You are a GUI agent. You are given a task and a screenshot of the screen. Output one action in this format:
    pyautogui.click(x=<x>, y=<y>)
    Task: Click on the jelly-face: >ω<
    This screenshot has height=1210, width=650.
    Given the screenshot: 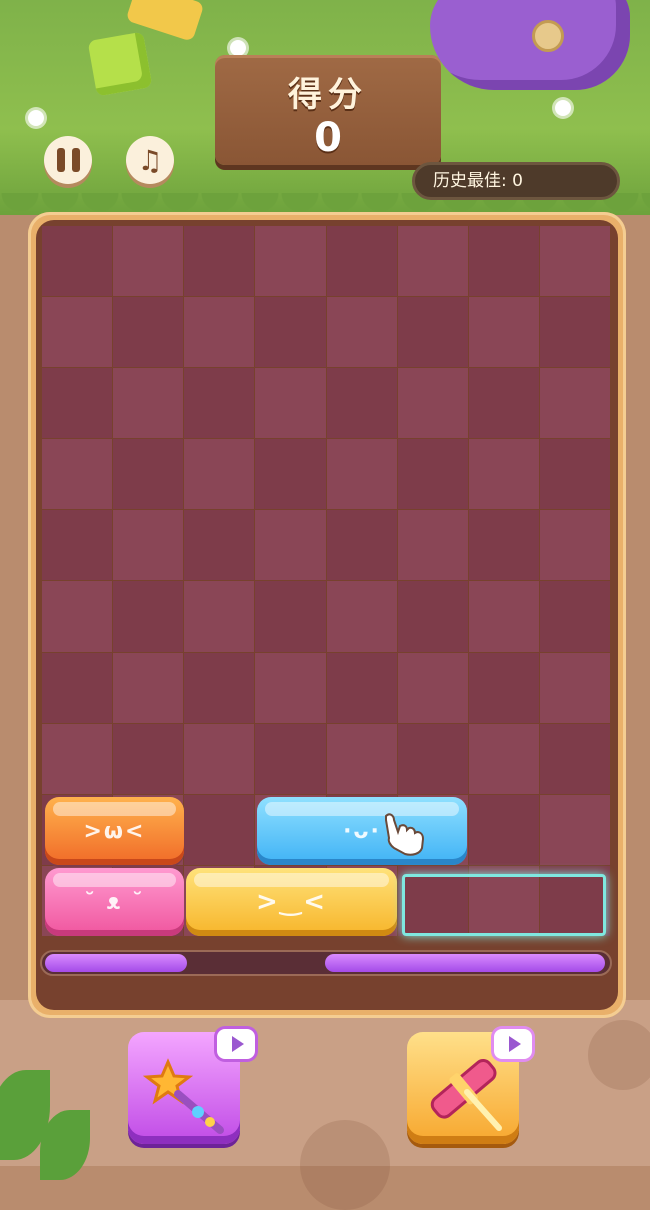 What is the action you would take?
    pyautogui.click(x=114, y=831)
    